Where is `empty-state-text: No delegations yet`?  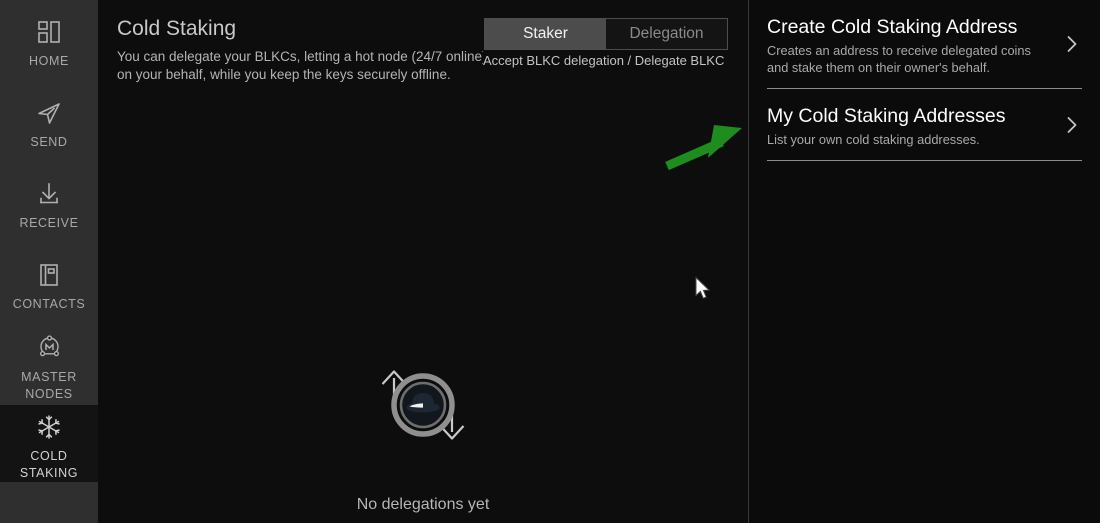 empty-state-text: No delegations yet is located at coordinates (423, 504).